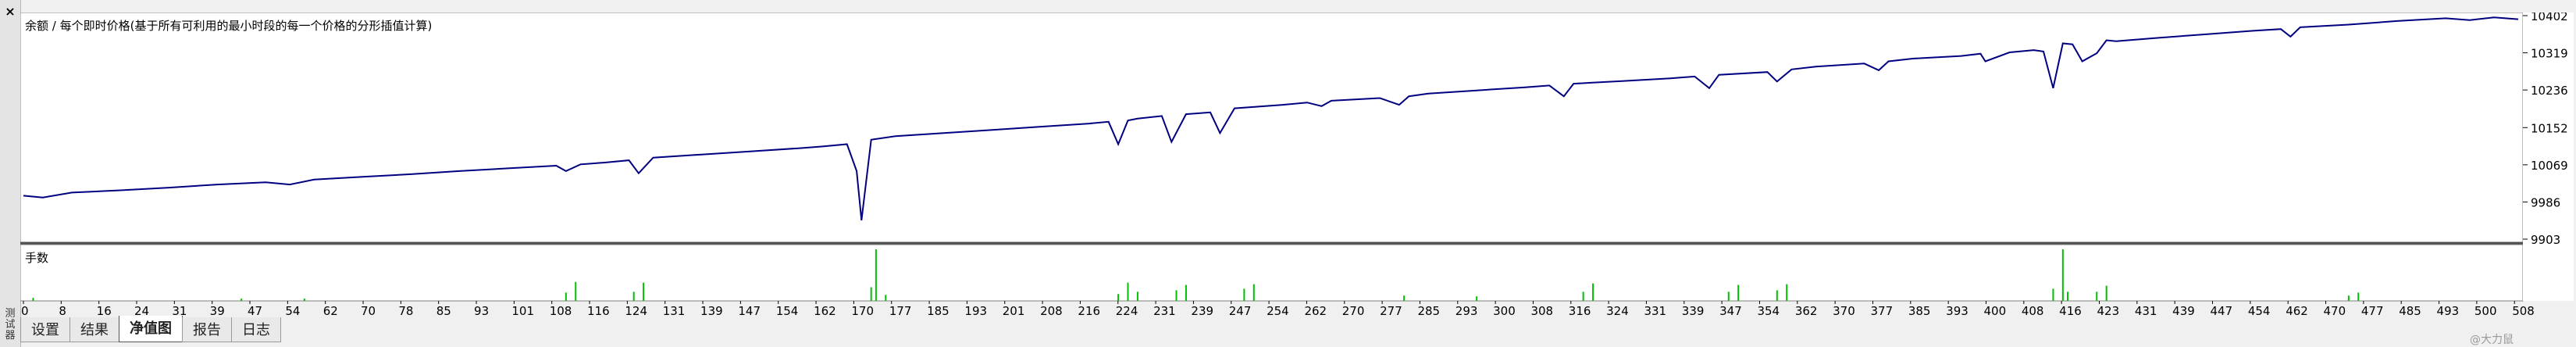 The width and height of the screenshot is (2576, 347). What do you see at coordinates (598, 310) in the screenshot?
I see `x-tick-label: 116` at bounding box center [598, 310].